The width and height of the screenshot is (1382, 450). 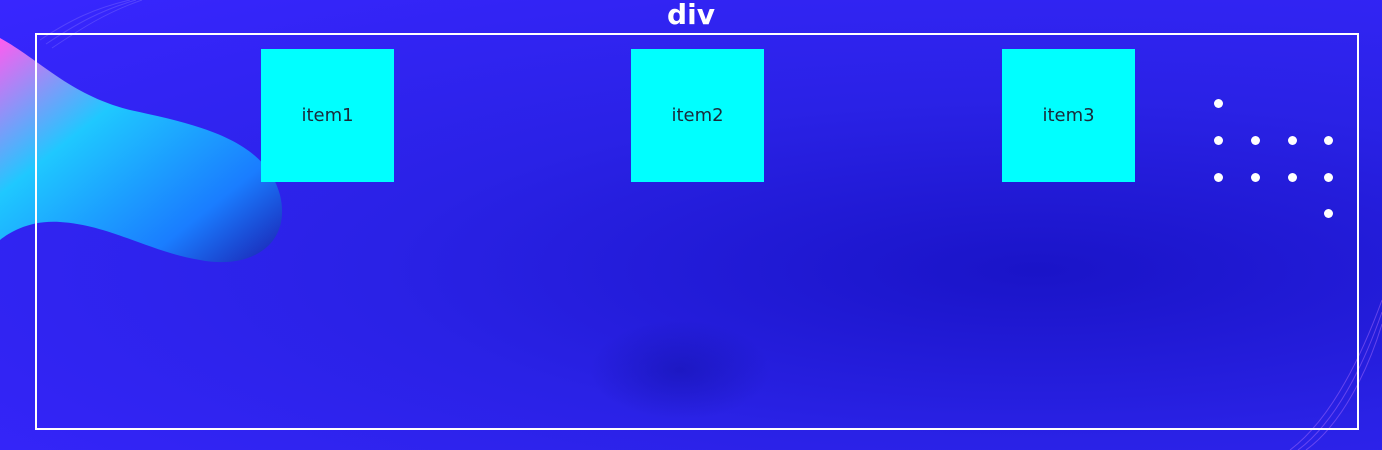 I want to click on item-box-3: item3, so click(x=1068, y=115).